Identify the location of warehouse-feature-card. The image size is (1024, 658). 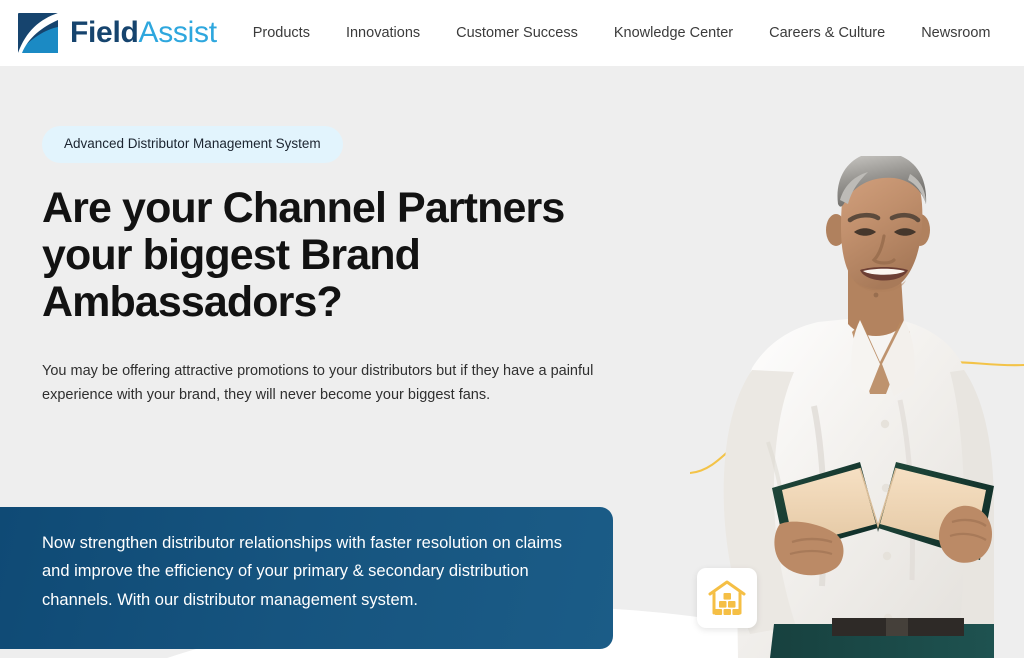
(727, 598).